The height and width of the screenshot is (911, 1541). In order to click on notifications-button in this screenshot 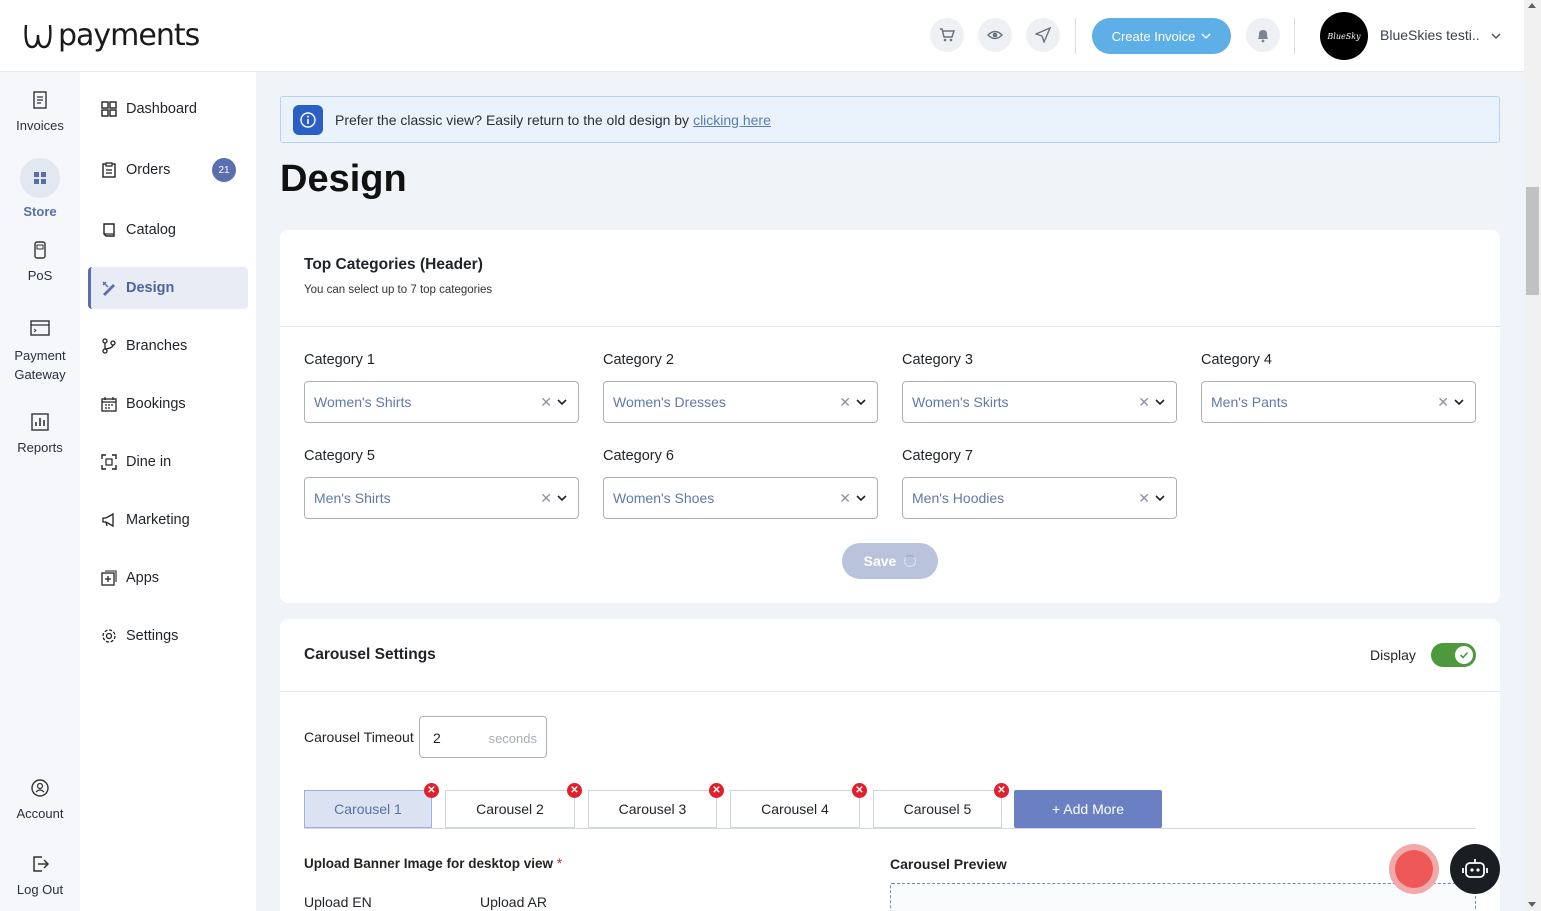, I will do `click(1263, 35)`.